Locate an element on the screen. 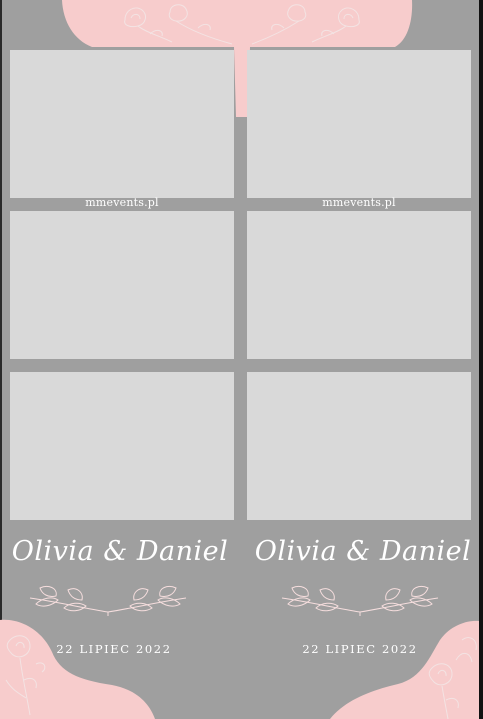 Image resolution: width=483 pixels, height=719 pixels. couple-names-right: Olivia & Daniel is located at coordinates (363, 551).